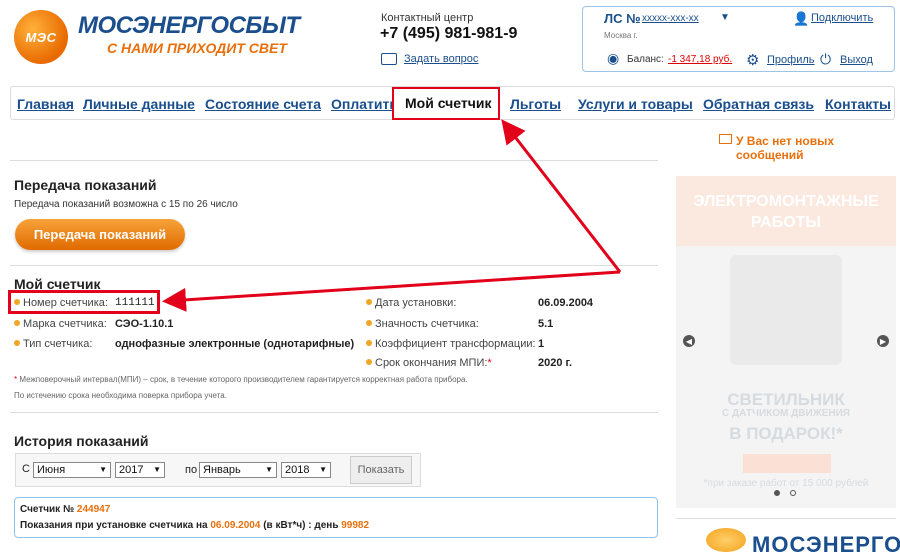  What do you see at coordinates (787, 463) in the screenshot?
I see `banner-button` at bounding box center [787, 463].